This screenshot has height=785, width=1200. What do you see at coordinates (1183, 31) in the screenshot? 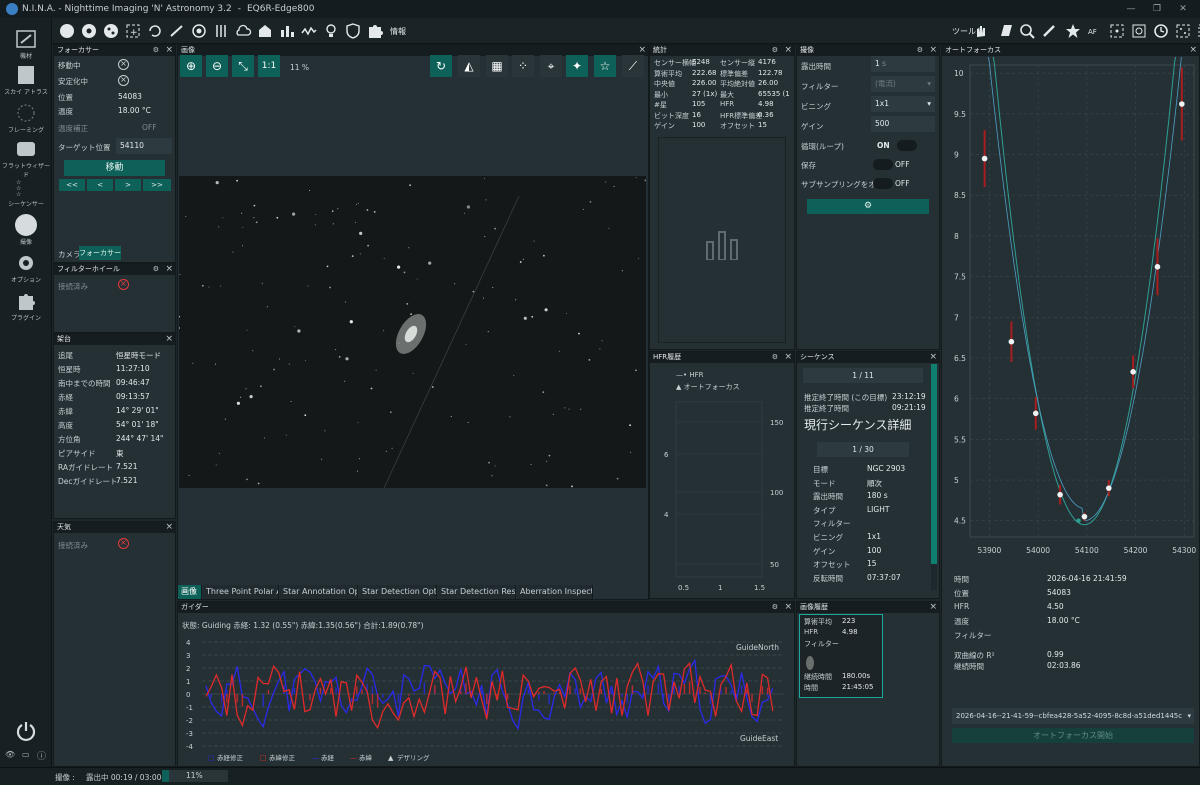
I see `star-detect-icon` at bounding box center [1183, 31].